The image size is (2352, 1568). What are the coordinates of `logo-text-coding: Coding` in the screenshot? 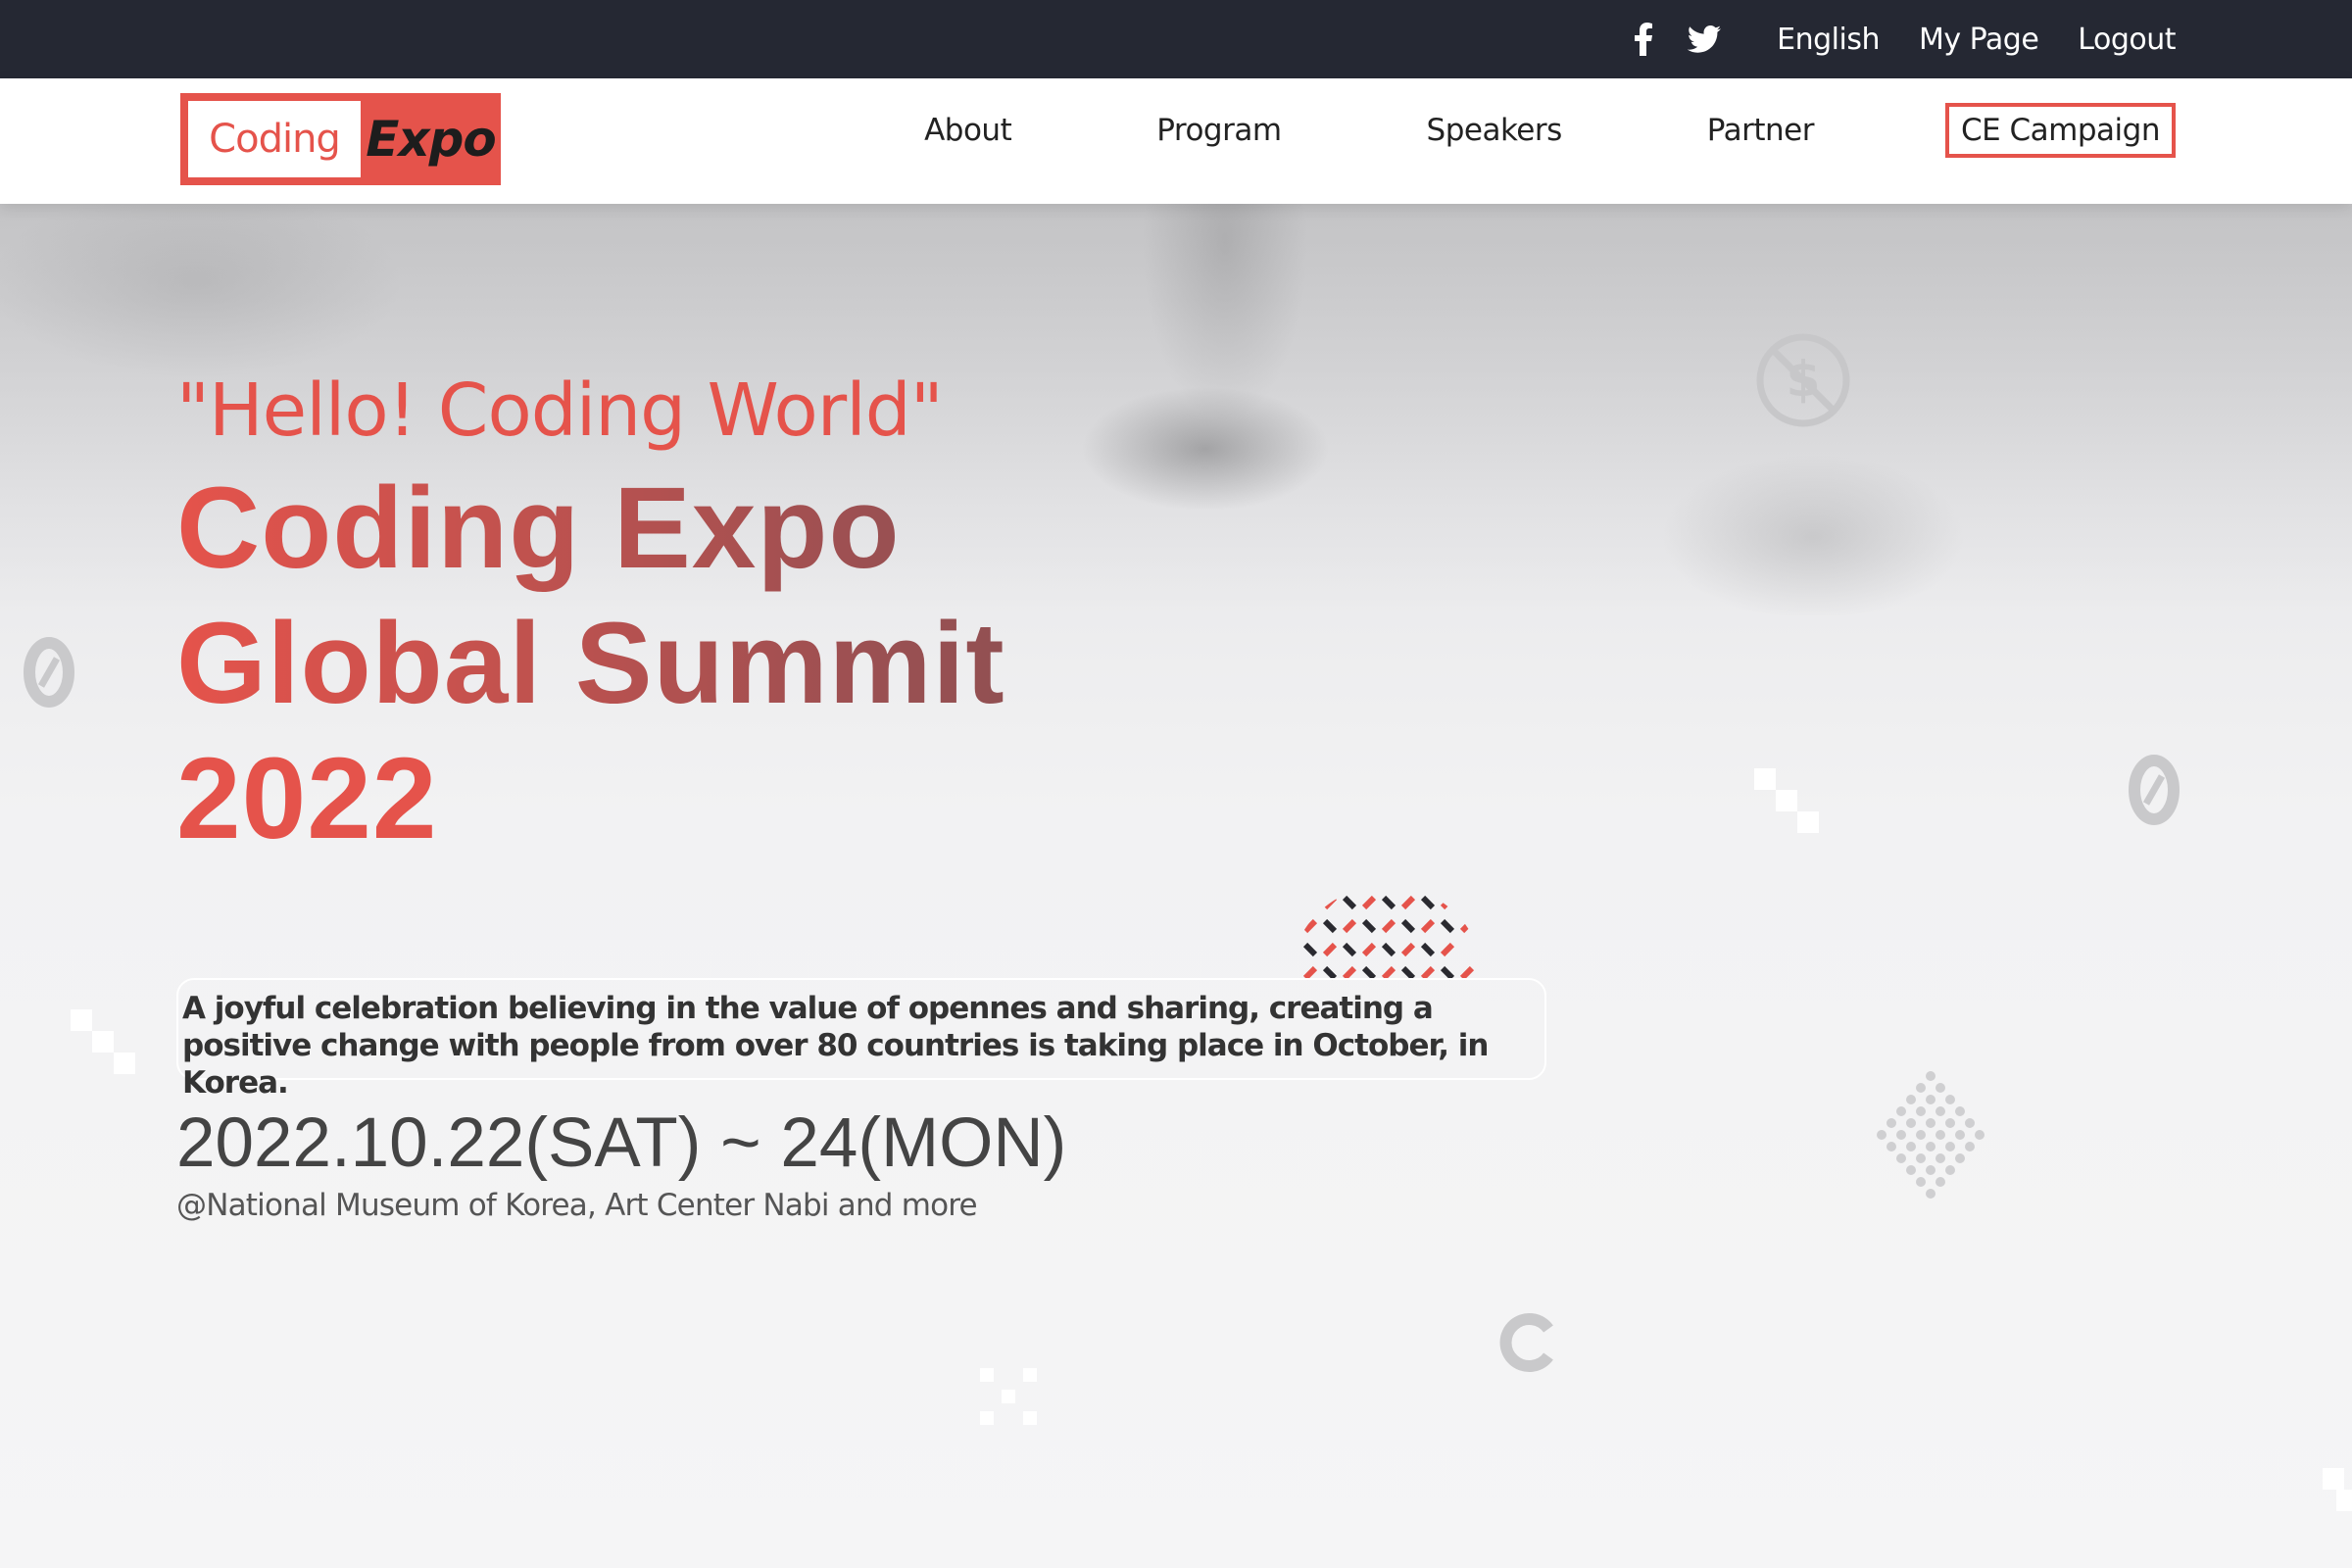 It's located at (274, 139).